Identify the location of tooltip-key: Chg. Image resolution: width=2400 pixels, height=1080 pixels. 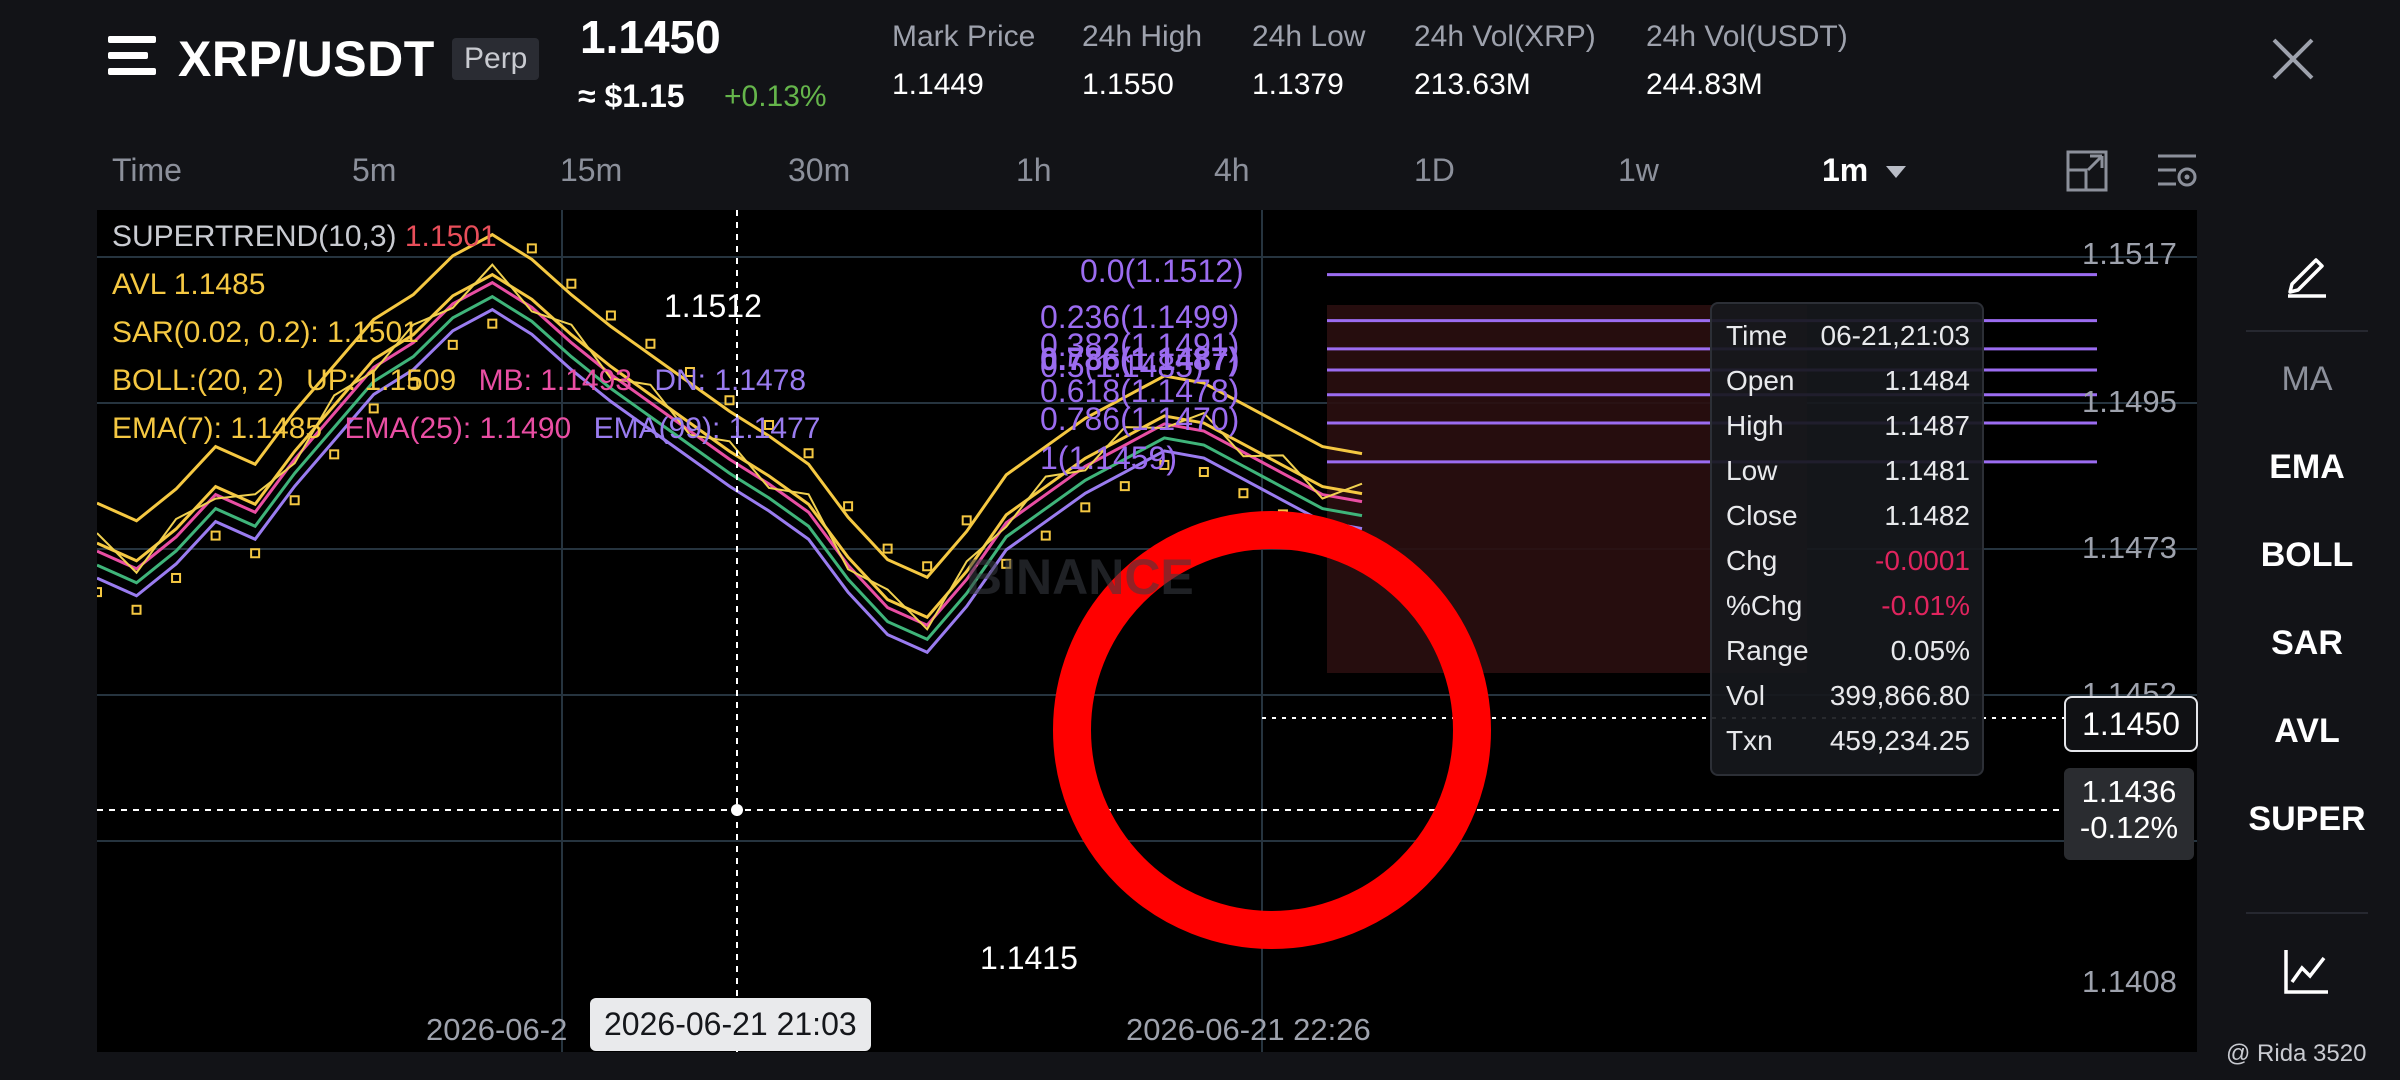
(1752, 560).